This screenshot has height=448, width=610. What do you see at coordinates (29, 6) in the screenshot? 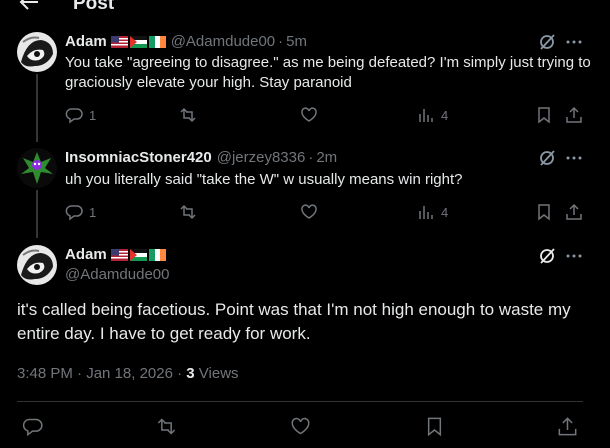
I see `back-arrow-icon` at bounding box center [29, 6].